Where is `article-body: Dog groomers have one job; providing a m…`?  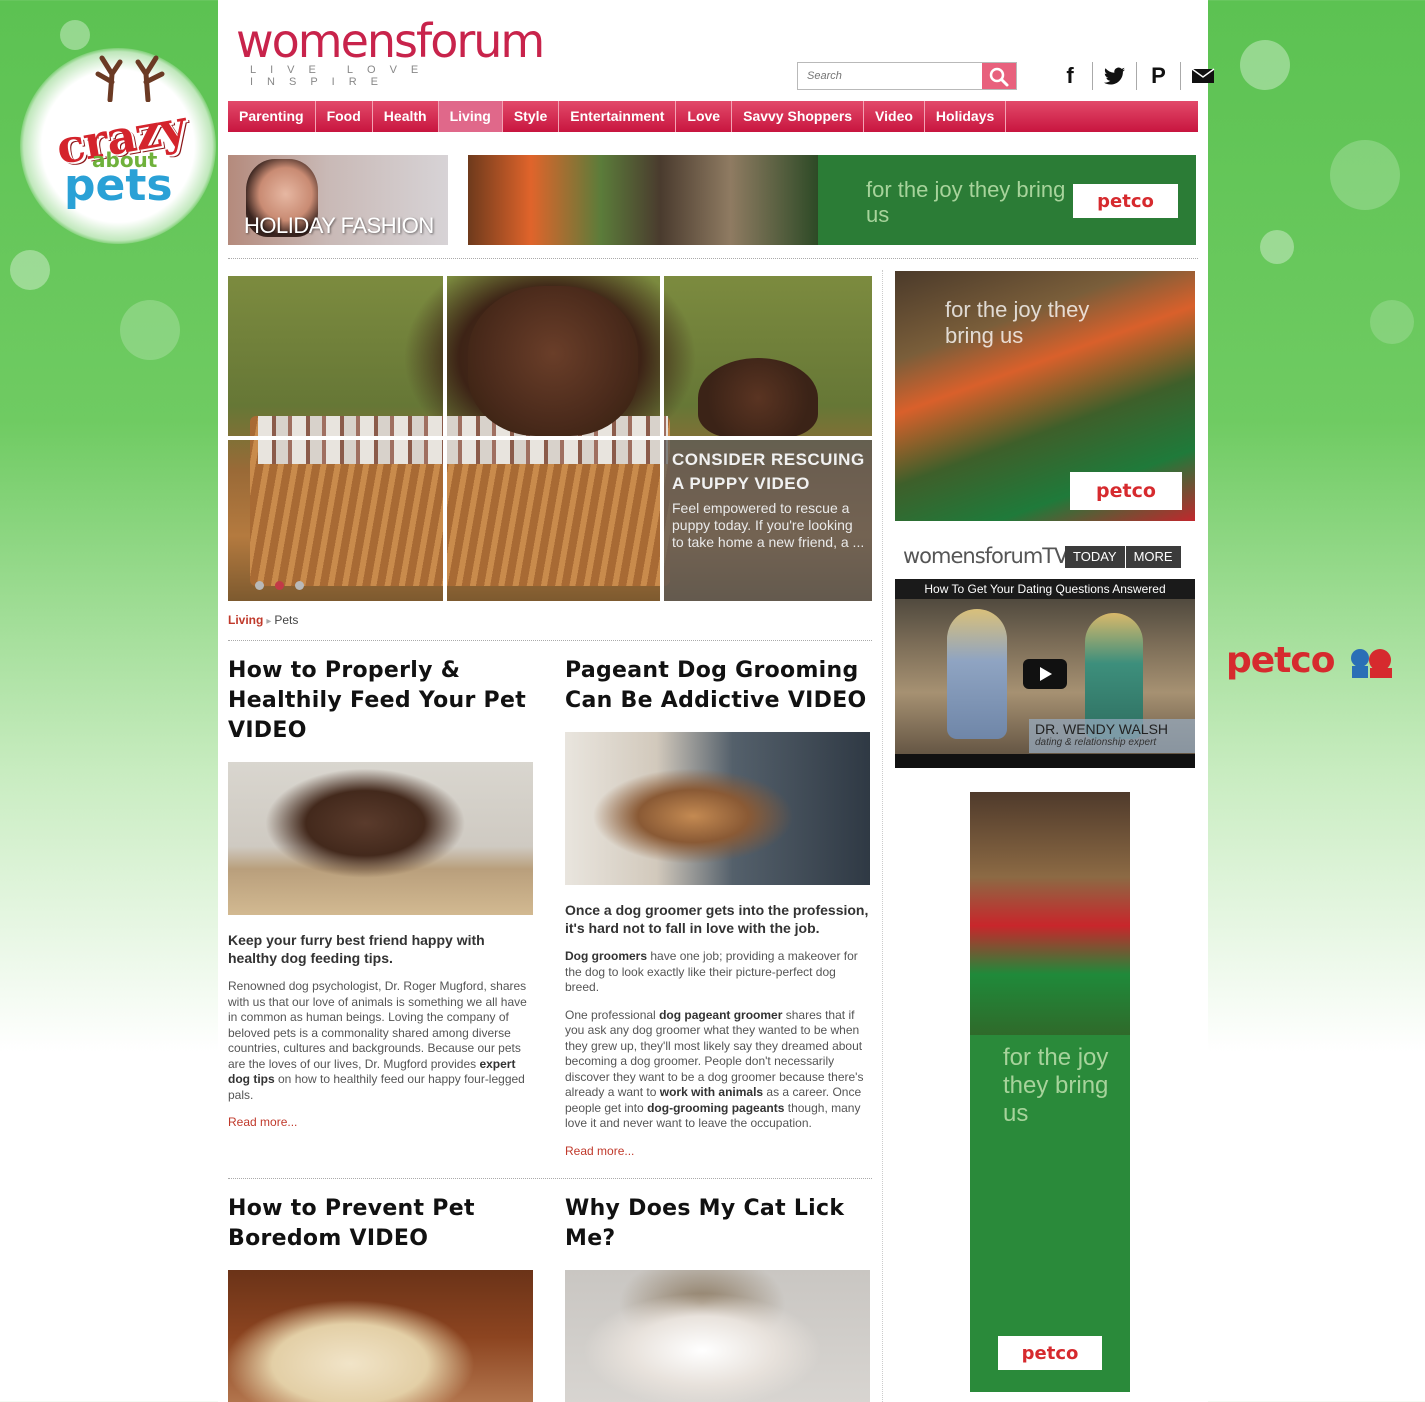 article-body: Dog groomers have one job; providing a m… is located at coordinates (718, 972).